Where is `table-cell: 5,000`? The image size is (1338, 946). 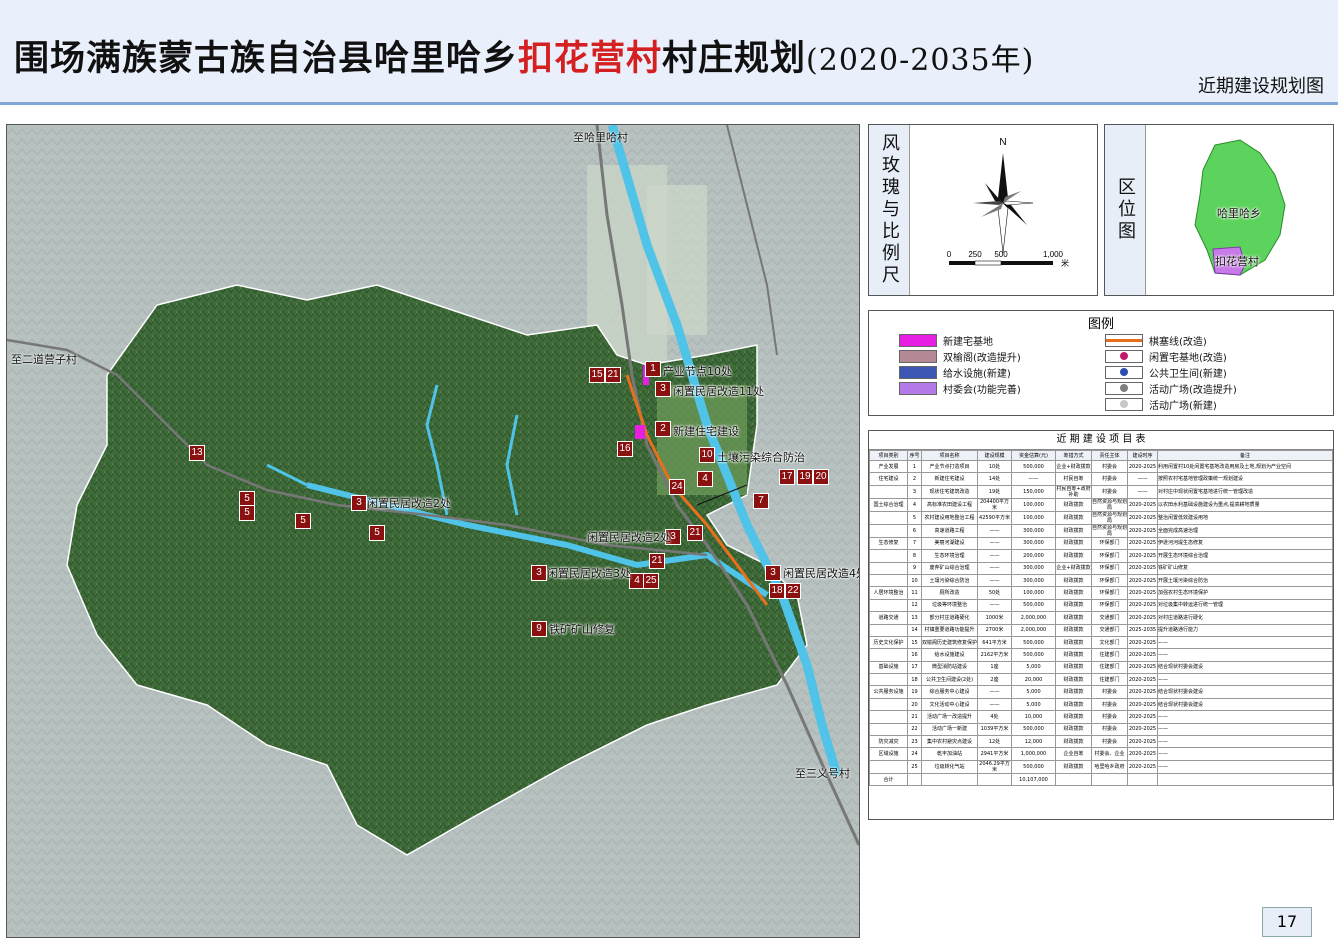 table-cell: 5,000 is located at coordinates (1033, 667).